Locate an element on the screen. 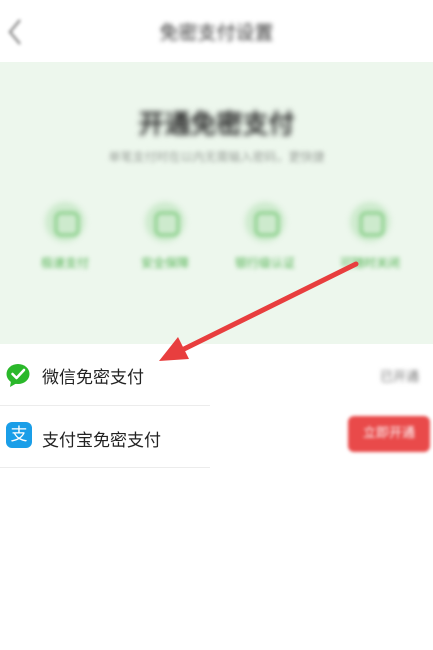  feature-item: 可随时关闭 is located at coordinates (370, 242).